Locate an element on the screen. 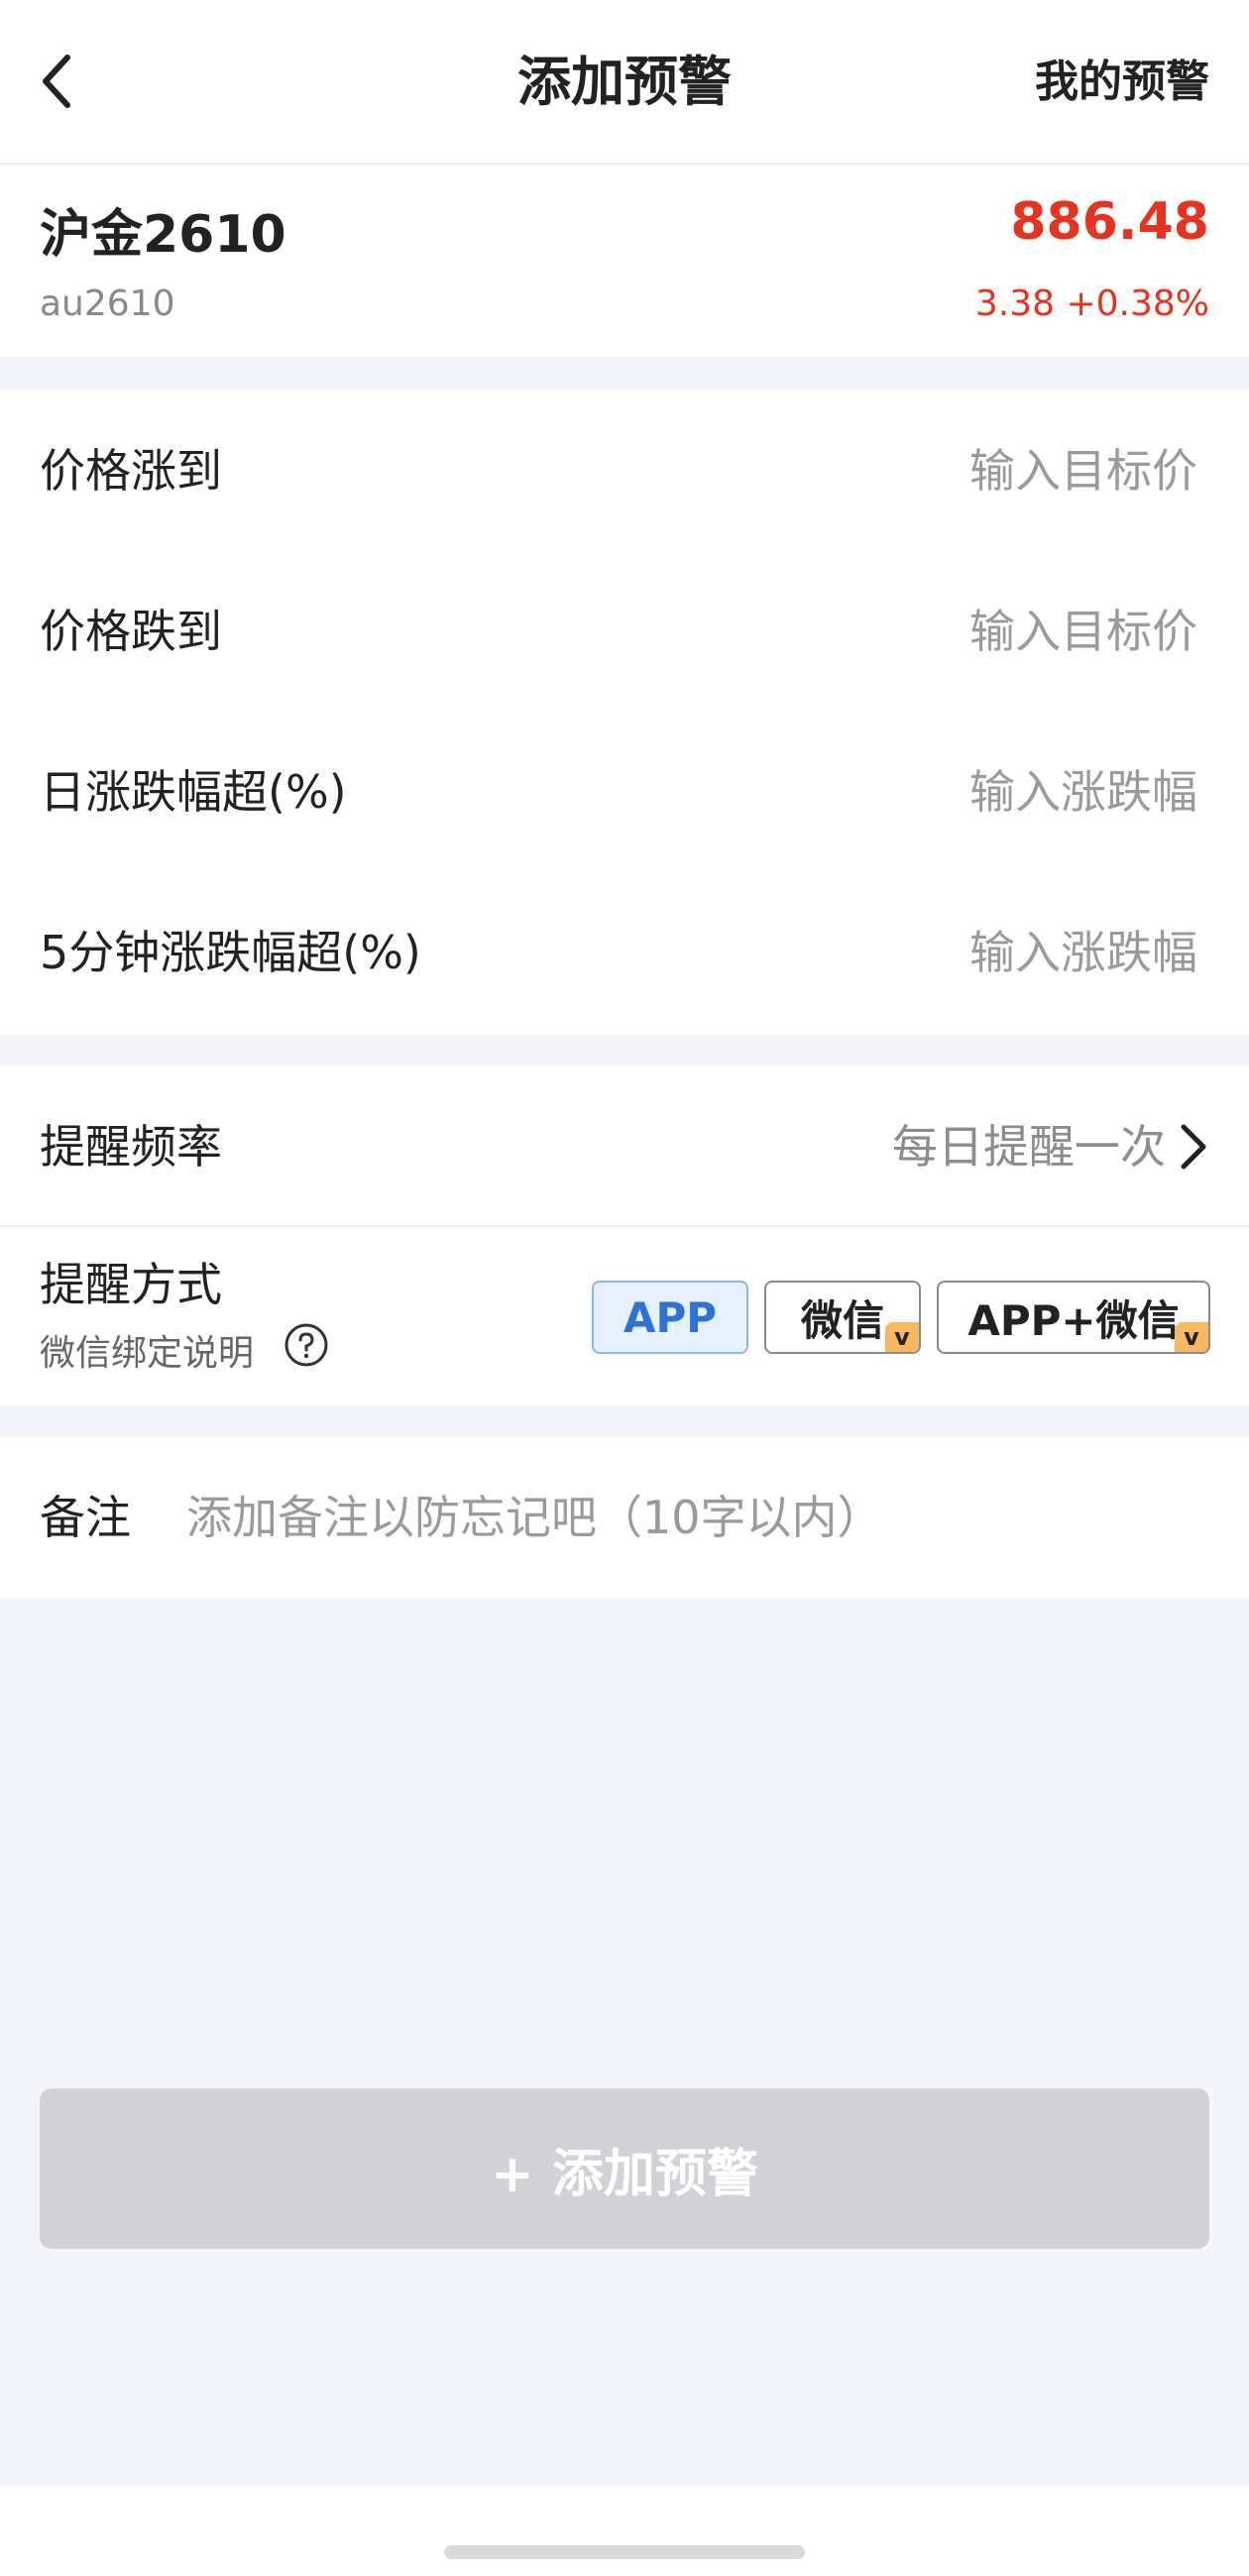 Image resolution: width=1249 pixels, height=2576 pixels. chevron-left-icon is located at coordinates (57, 81).